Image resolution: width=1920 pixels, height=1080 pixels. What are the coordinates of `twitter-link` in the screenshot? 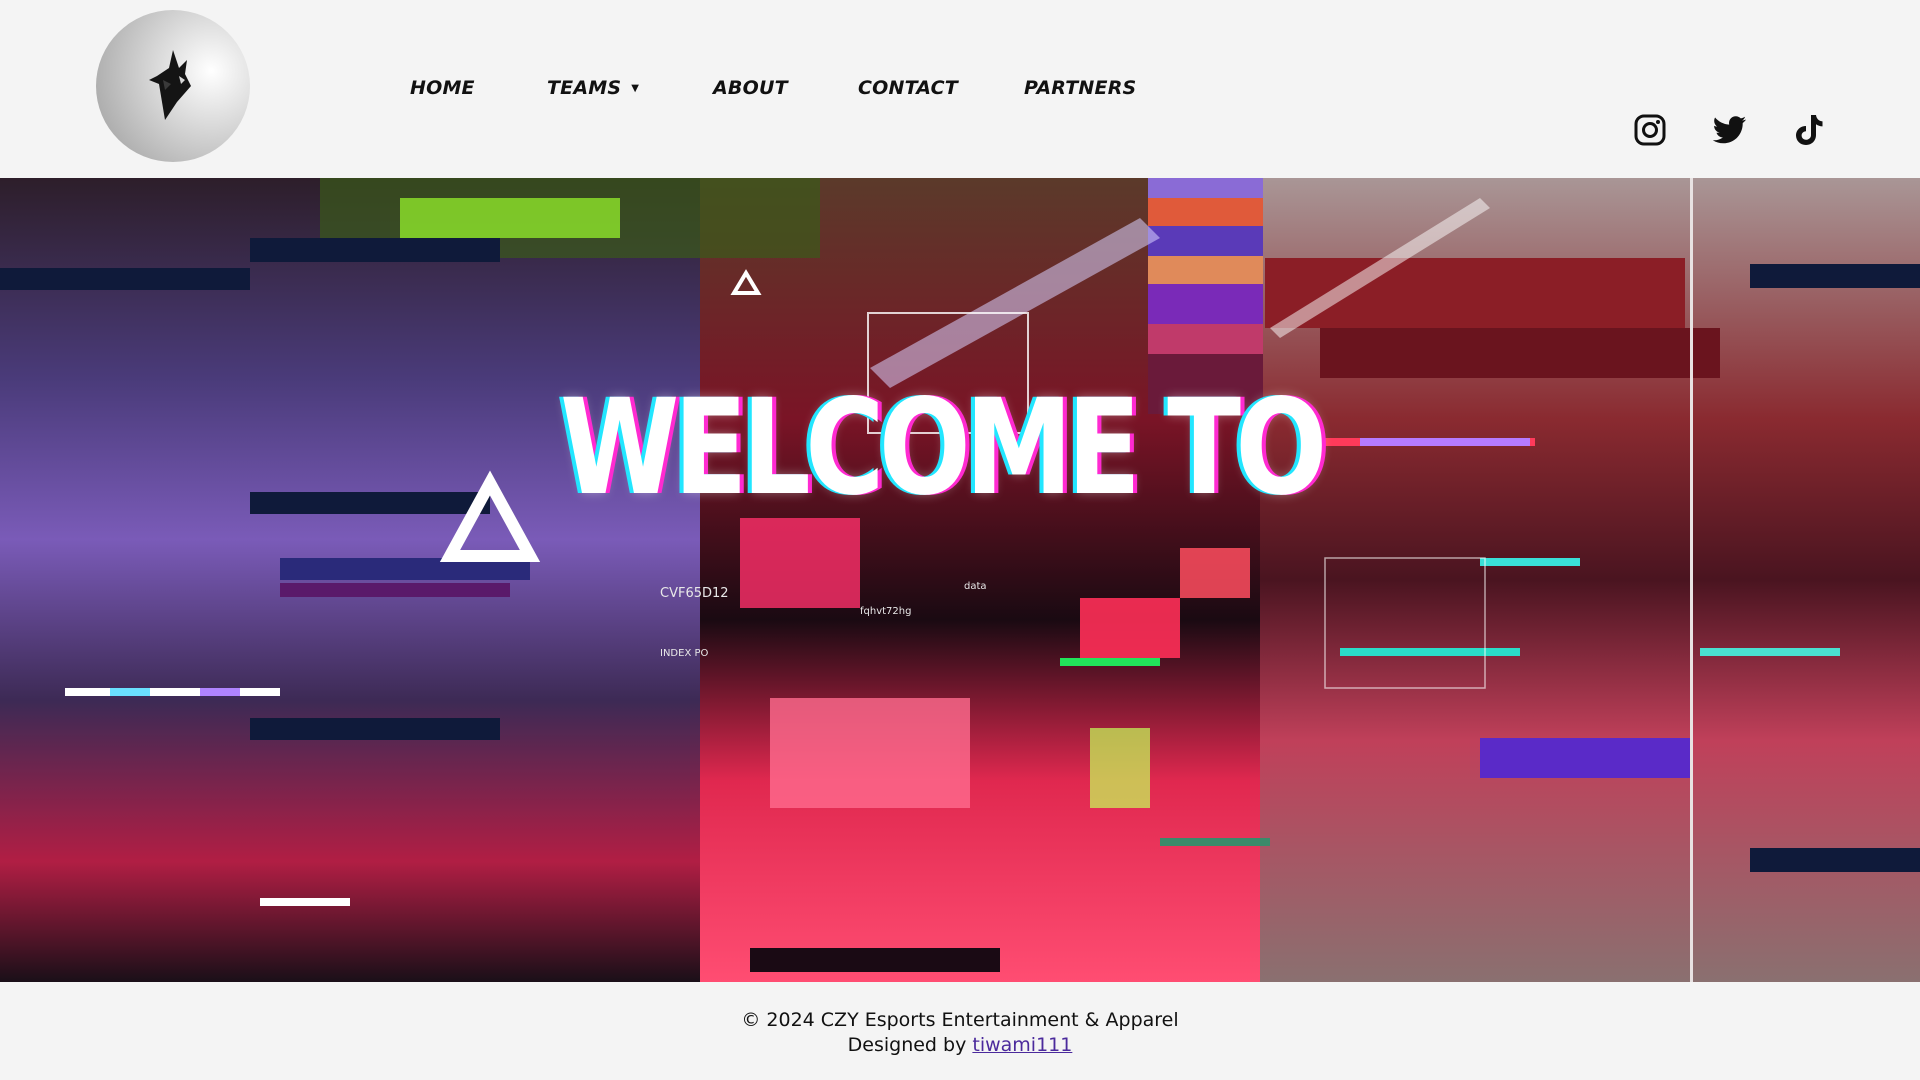 It's located at (1730, 130).